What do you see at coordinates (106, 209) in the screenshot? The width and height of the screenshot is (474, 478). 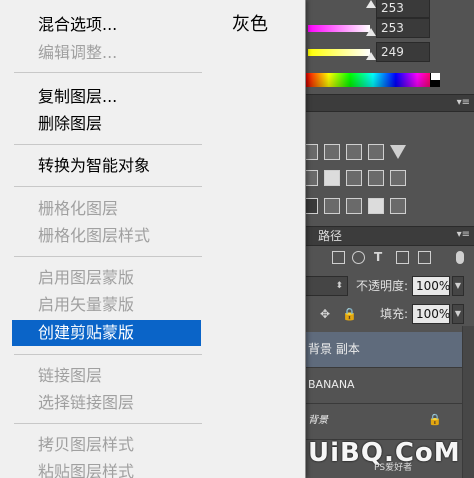 I see `menu-item-rasterize-layer: 栅格化图层` at bounding box center [106, 209].